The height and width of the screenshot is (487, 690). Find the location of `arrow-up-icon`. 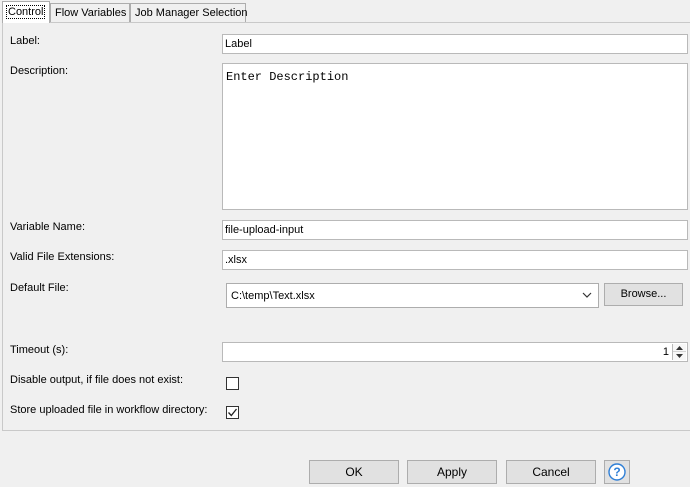

arrow-up-icon is located at coordinates (679, 347).